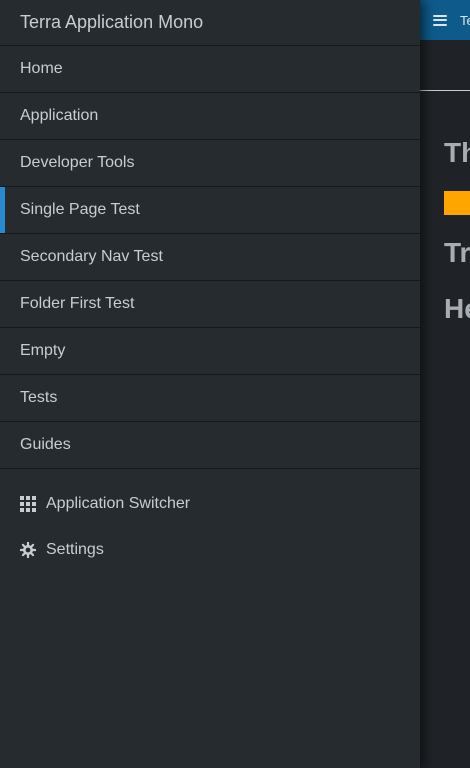 Image resolution: width=470 pixels, height=768 pixels. What do you see at coordinates (465, 20) in the screenshot?
I see `app-header-title: Terra Application Mono` at bounding box center [465, 20].